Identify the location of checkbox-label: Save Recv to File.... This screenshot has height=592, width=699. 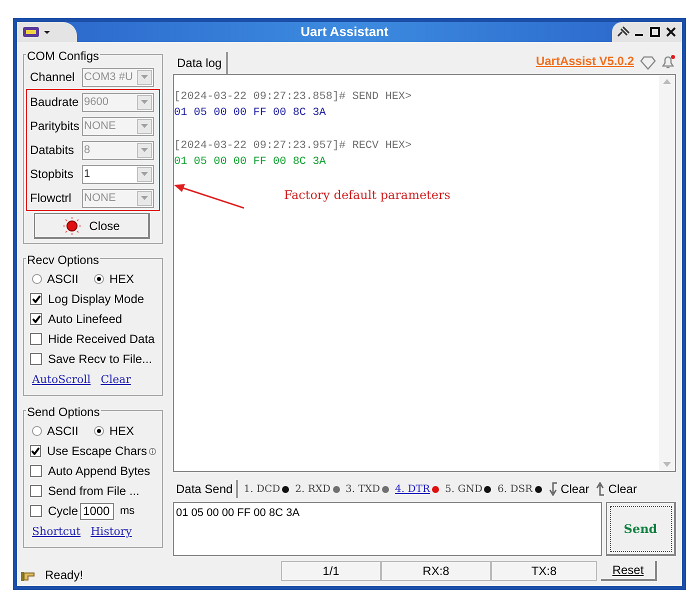
(100, 359).